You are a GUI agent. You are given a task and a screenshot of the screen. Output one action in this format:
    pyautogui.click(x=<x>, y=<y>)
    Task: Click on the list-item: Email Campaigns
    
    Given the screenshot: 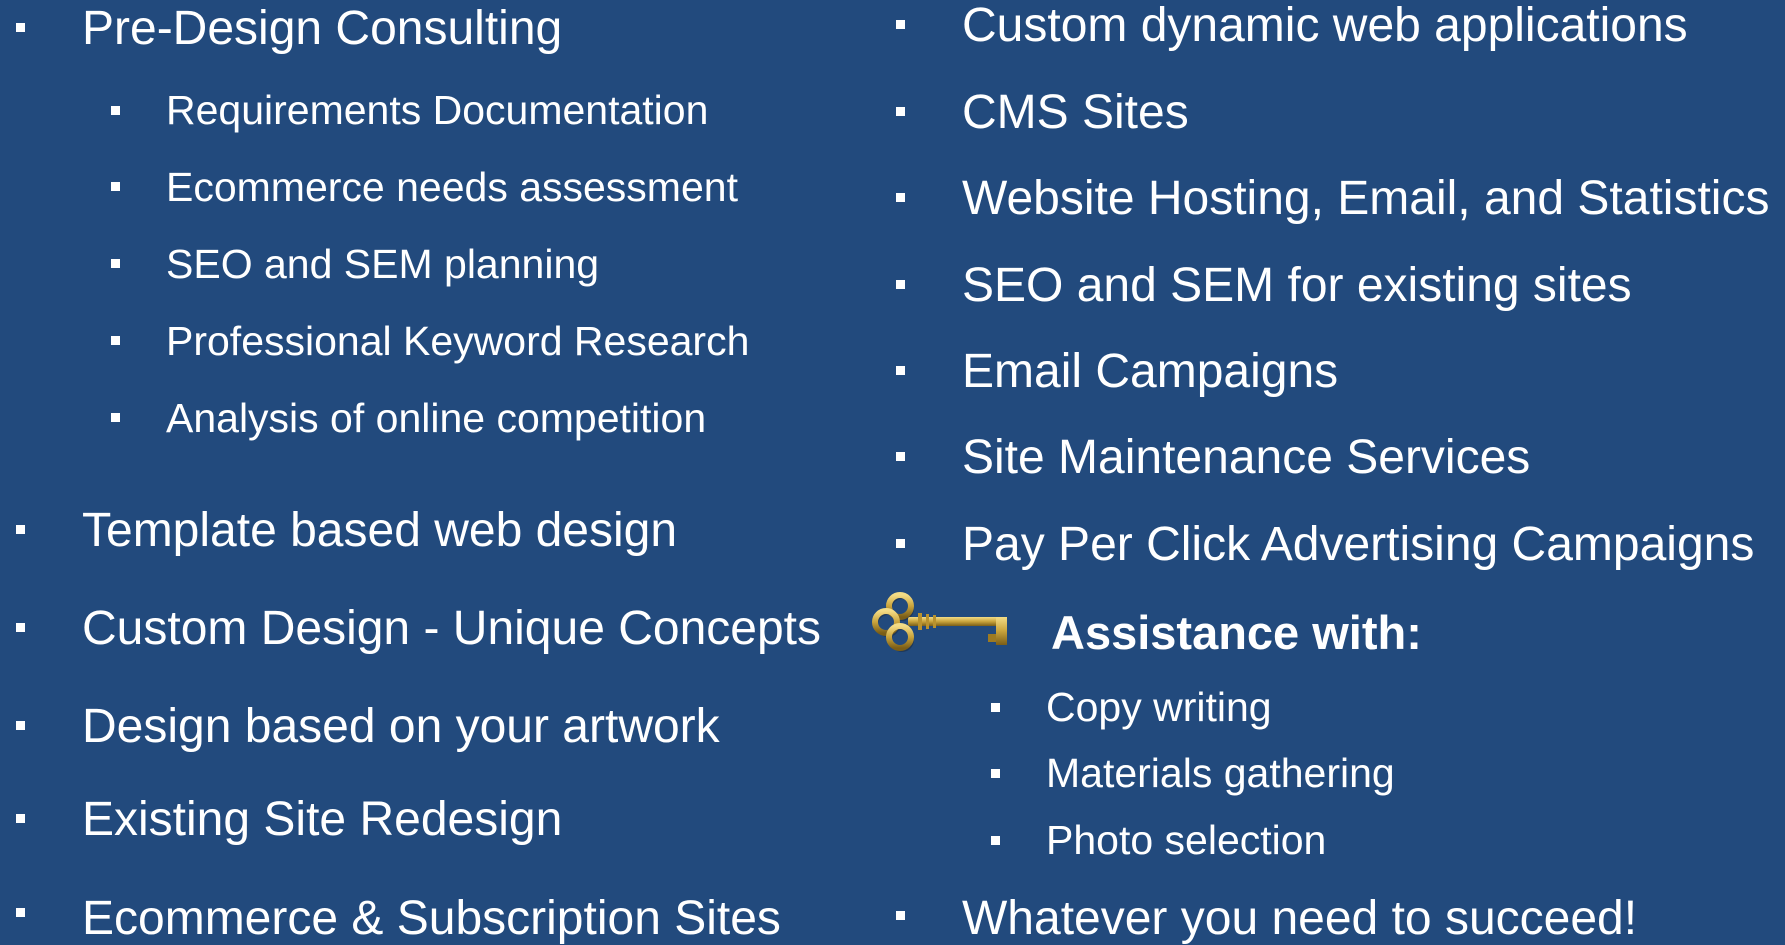 What is the action you would take?
    pyautogui.click(x=1150, y=371)
    